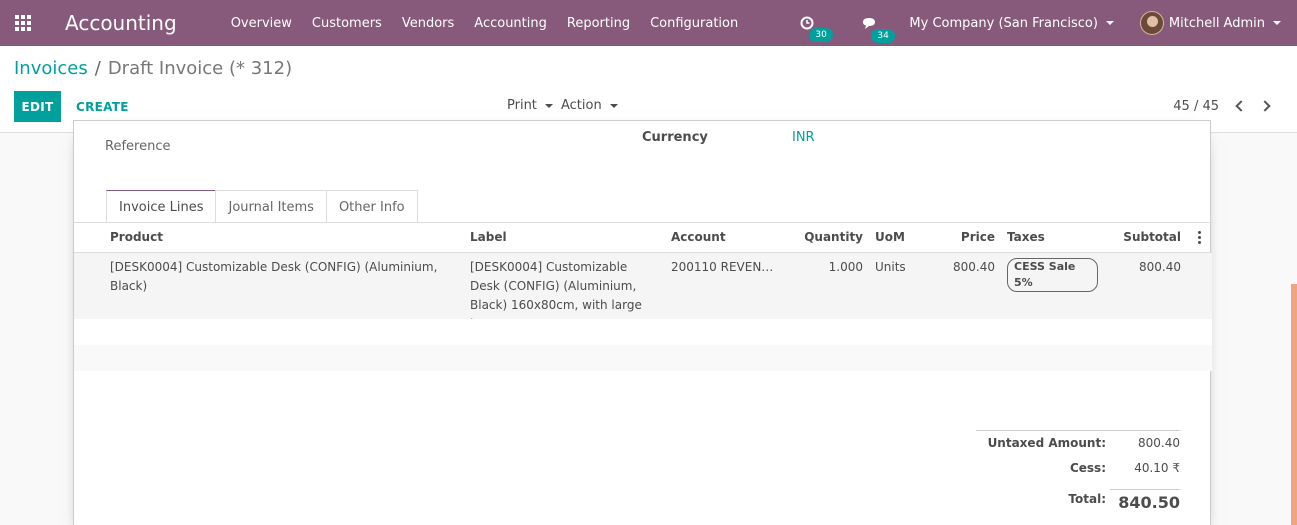 This screenshot has height=525, width=1297. Describe the element at coordinates (823, 238) in the screenshot. I see `column-quantity: Quantity` at that location.